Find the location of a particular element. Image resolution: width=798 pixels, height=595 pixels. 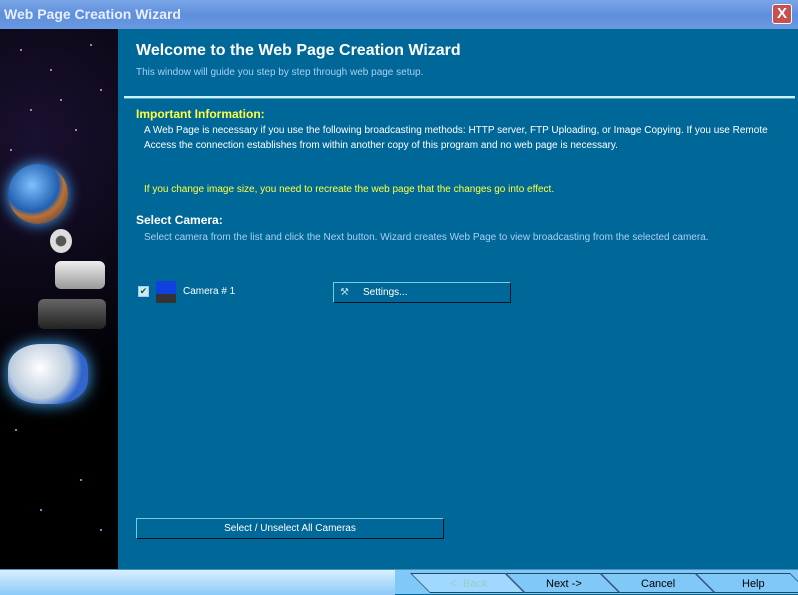

help-label: Help is located at coordinates (753, 584).